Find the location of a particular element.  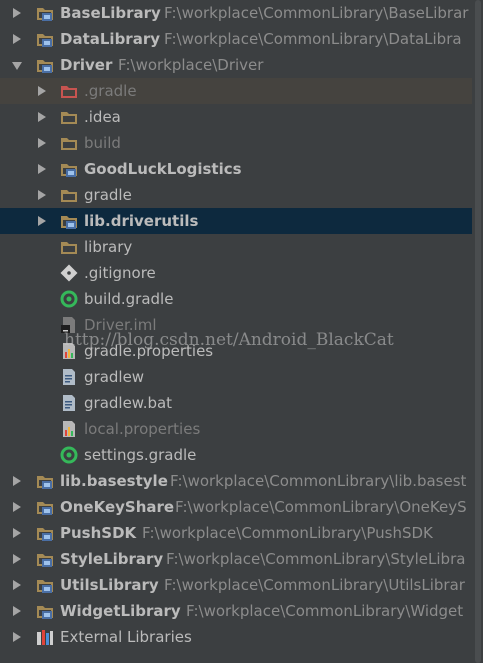

tree-item-label: Driver is located at coordinates (86, 65).